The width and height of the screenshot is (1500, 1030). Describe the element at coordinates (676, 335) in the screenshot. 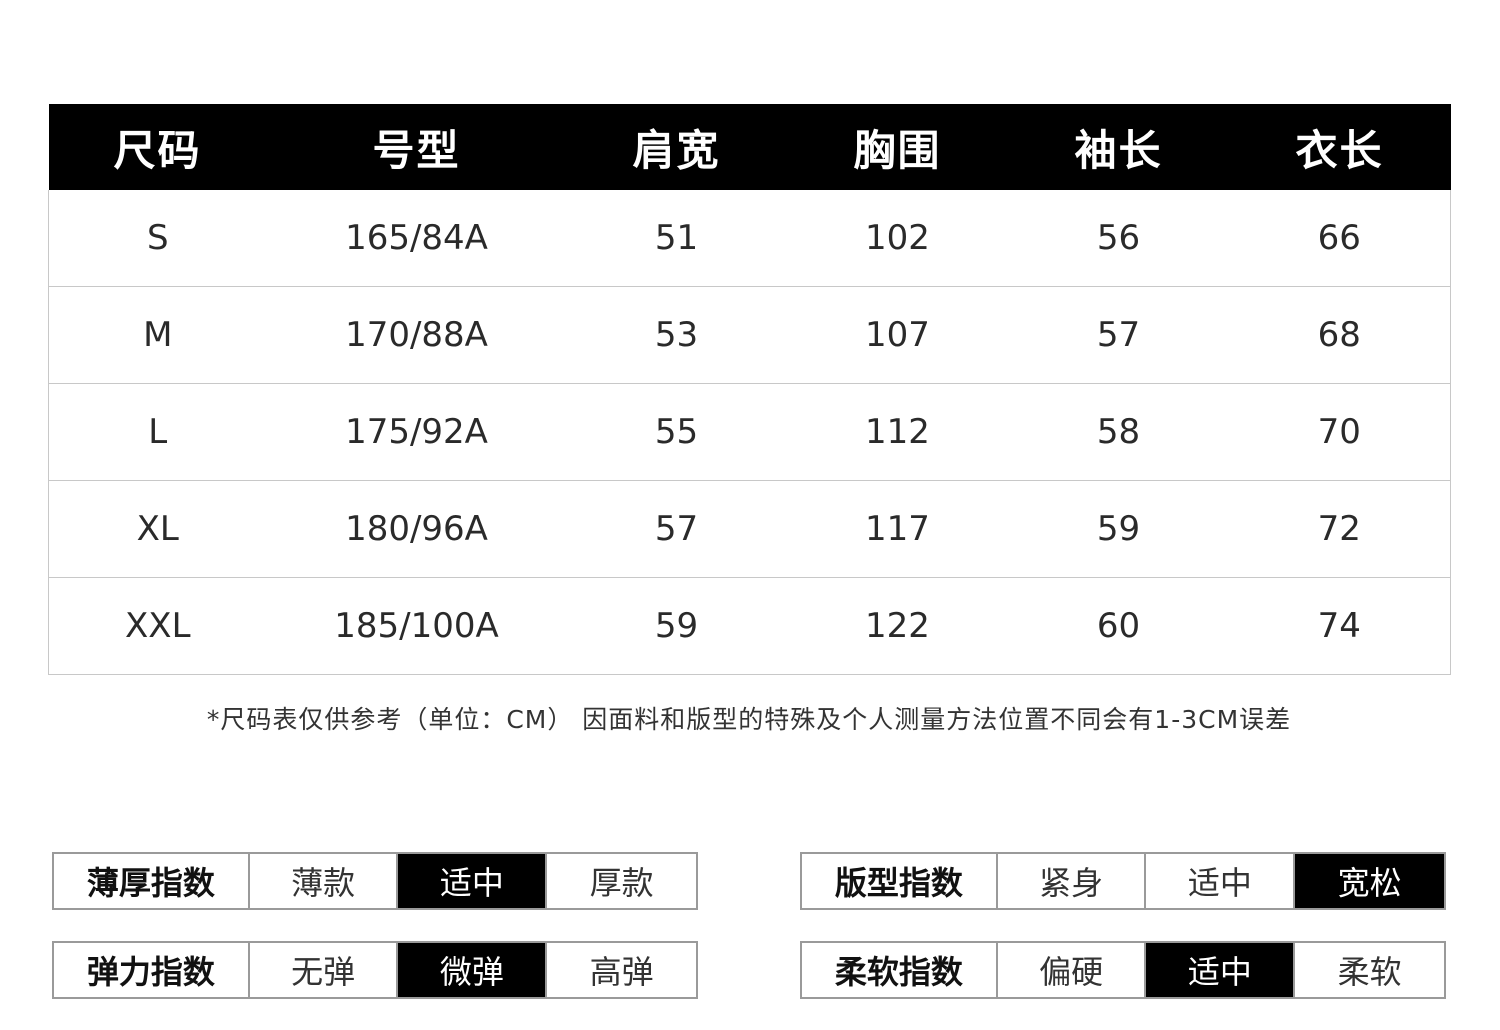

I see `cell-shoulder: 53` at that location.